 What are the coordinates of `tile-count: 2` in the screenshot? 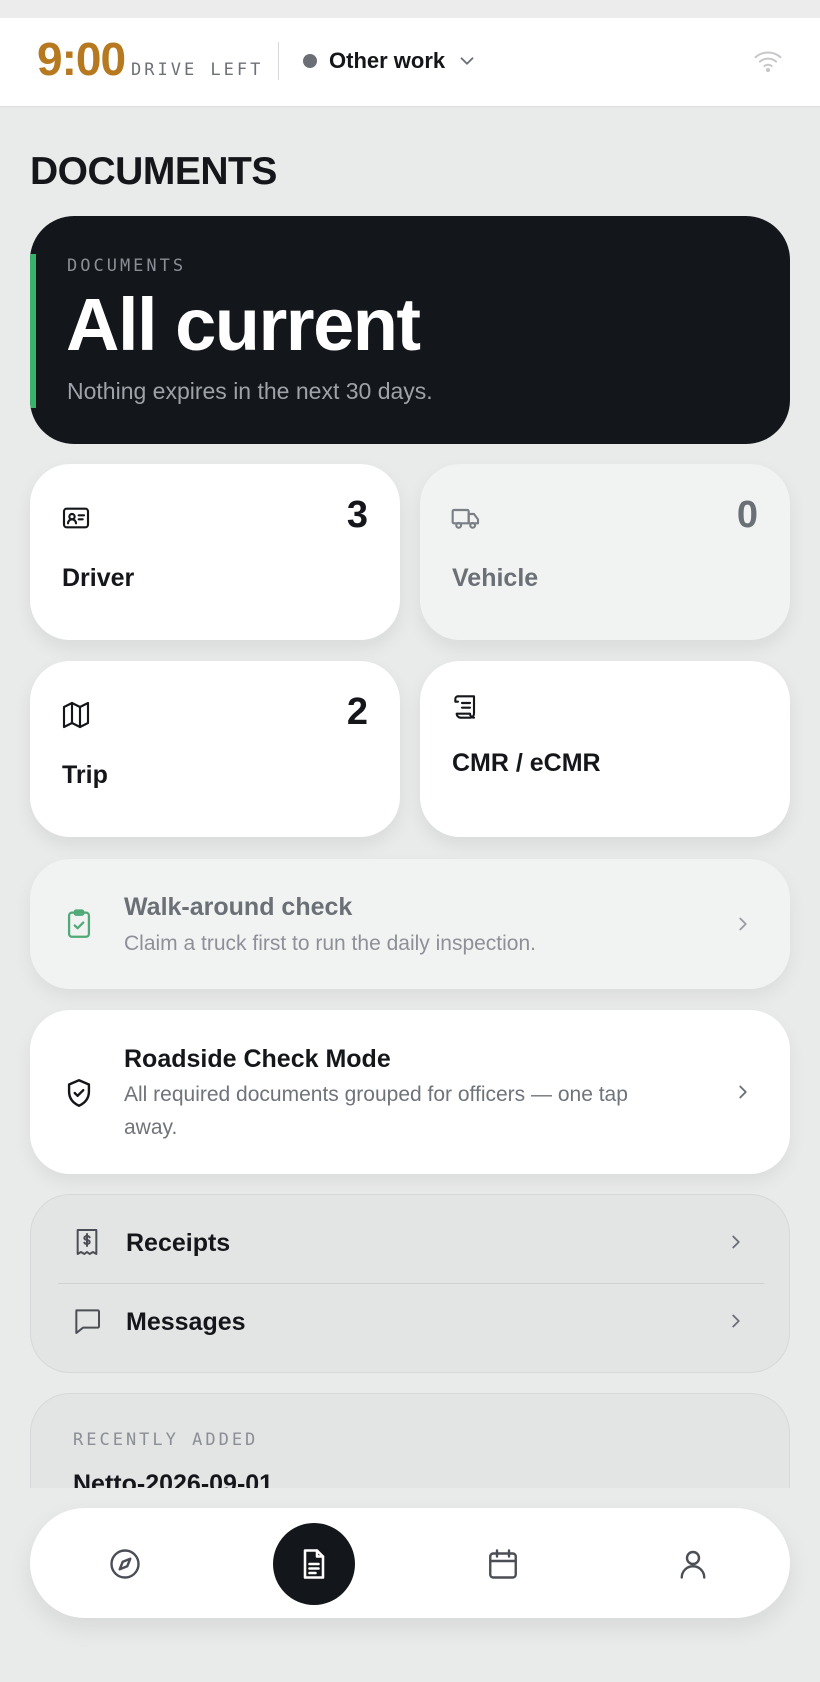 It's located at (357, 712).